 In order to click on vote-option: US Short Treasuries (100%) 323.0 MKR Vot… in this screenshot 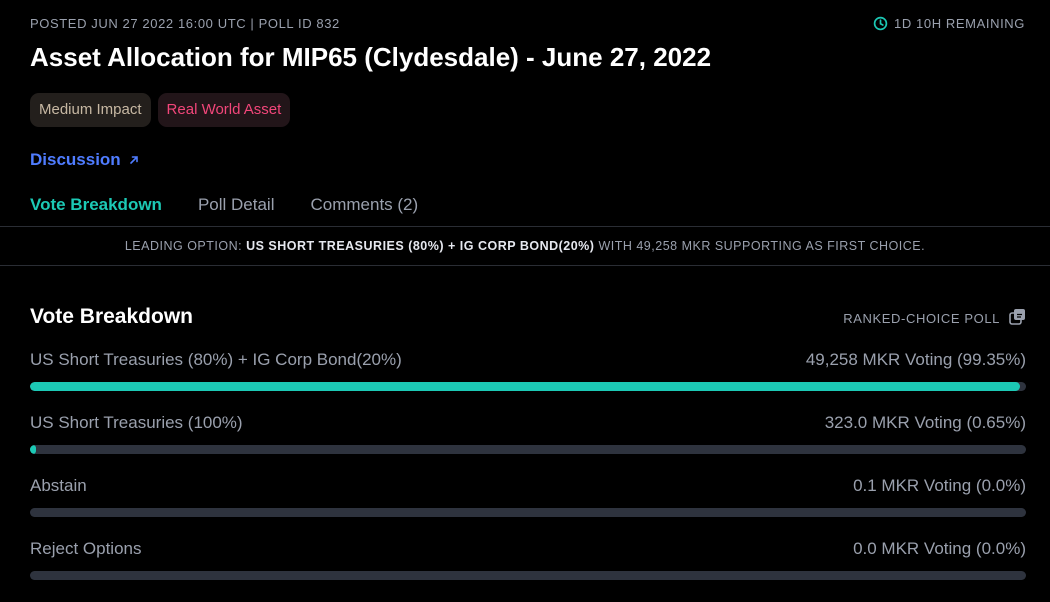, I will do `click(528, 444)`.